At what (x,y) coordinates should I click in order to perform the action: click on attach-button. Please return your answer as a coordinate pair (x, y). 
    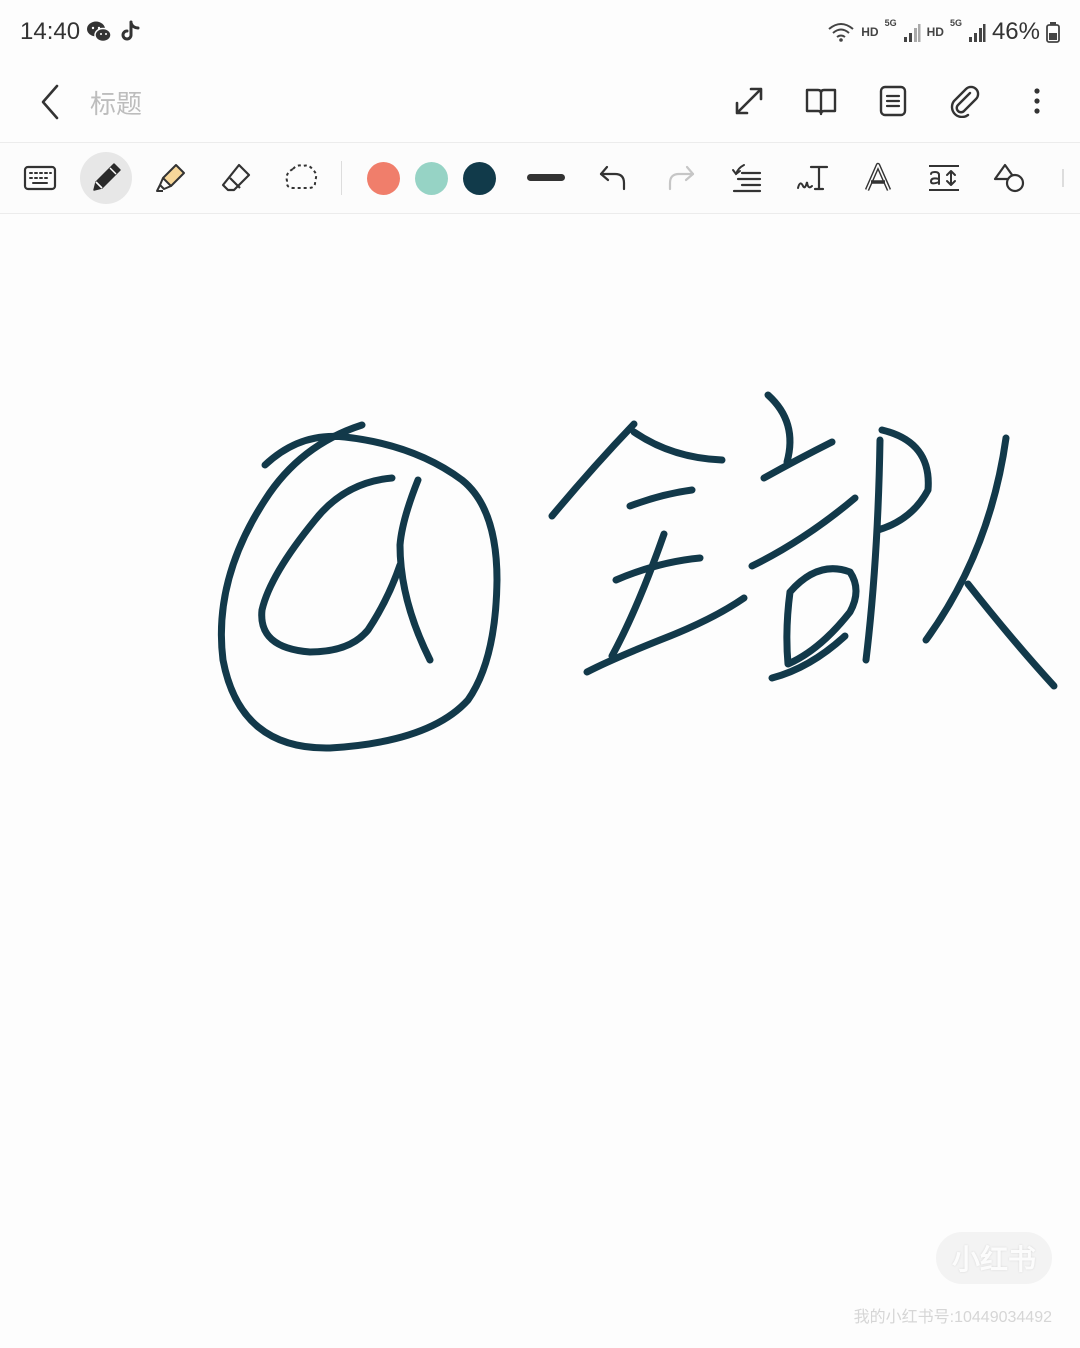
    Looking at the image, I should click on (965, 101).